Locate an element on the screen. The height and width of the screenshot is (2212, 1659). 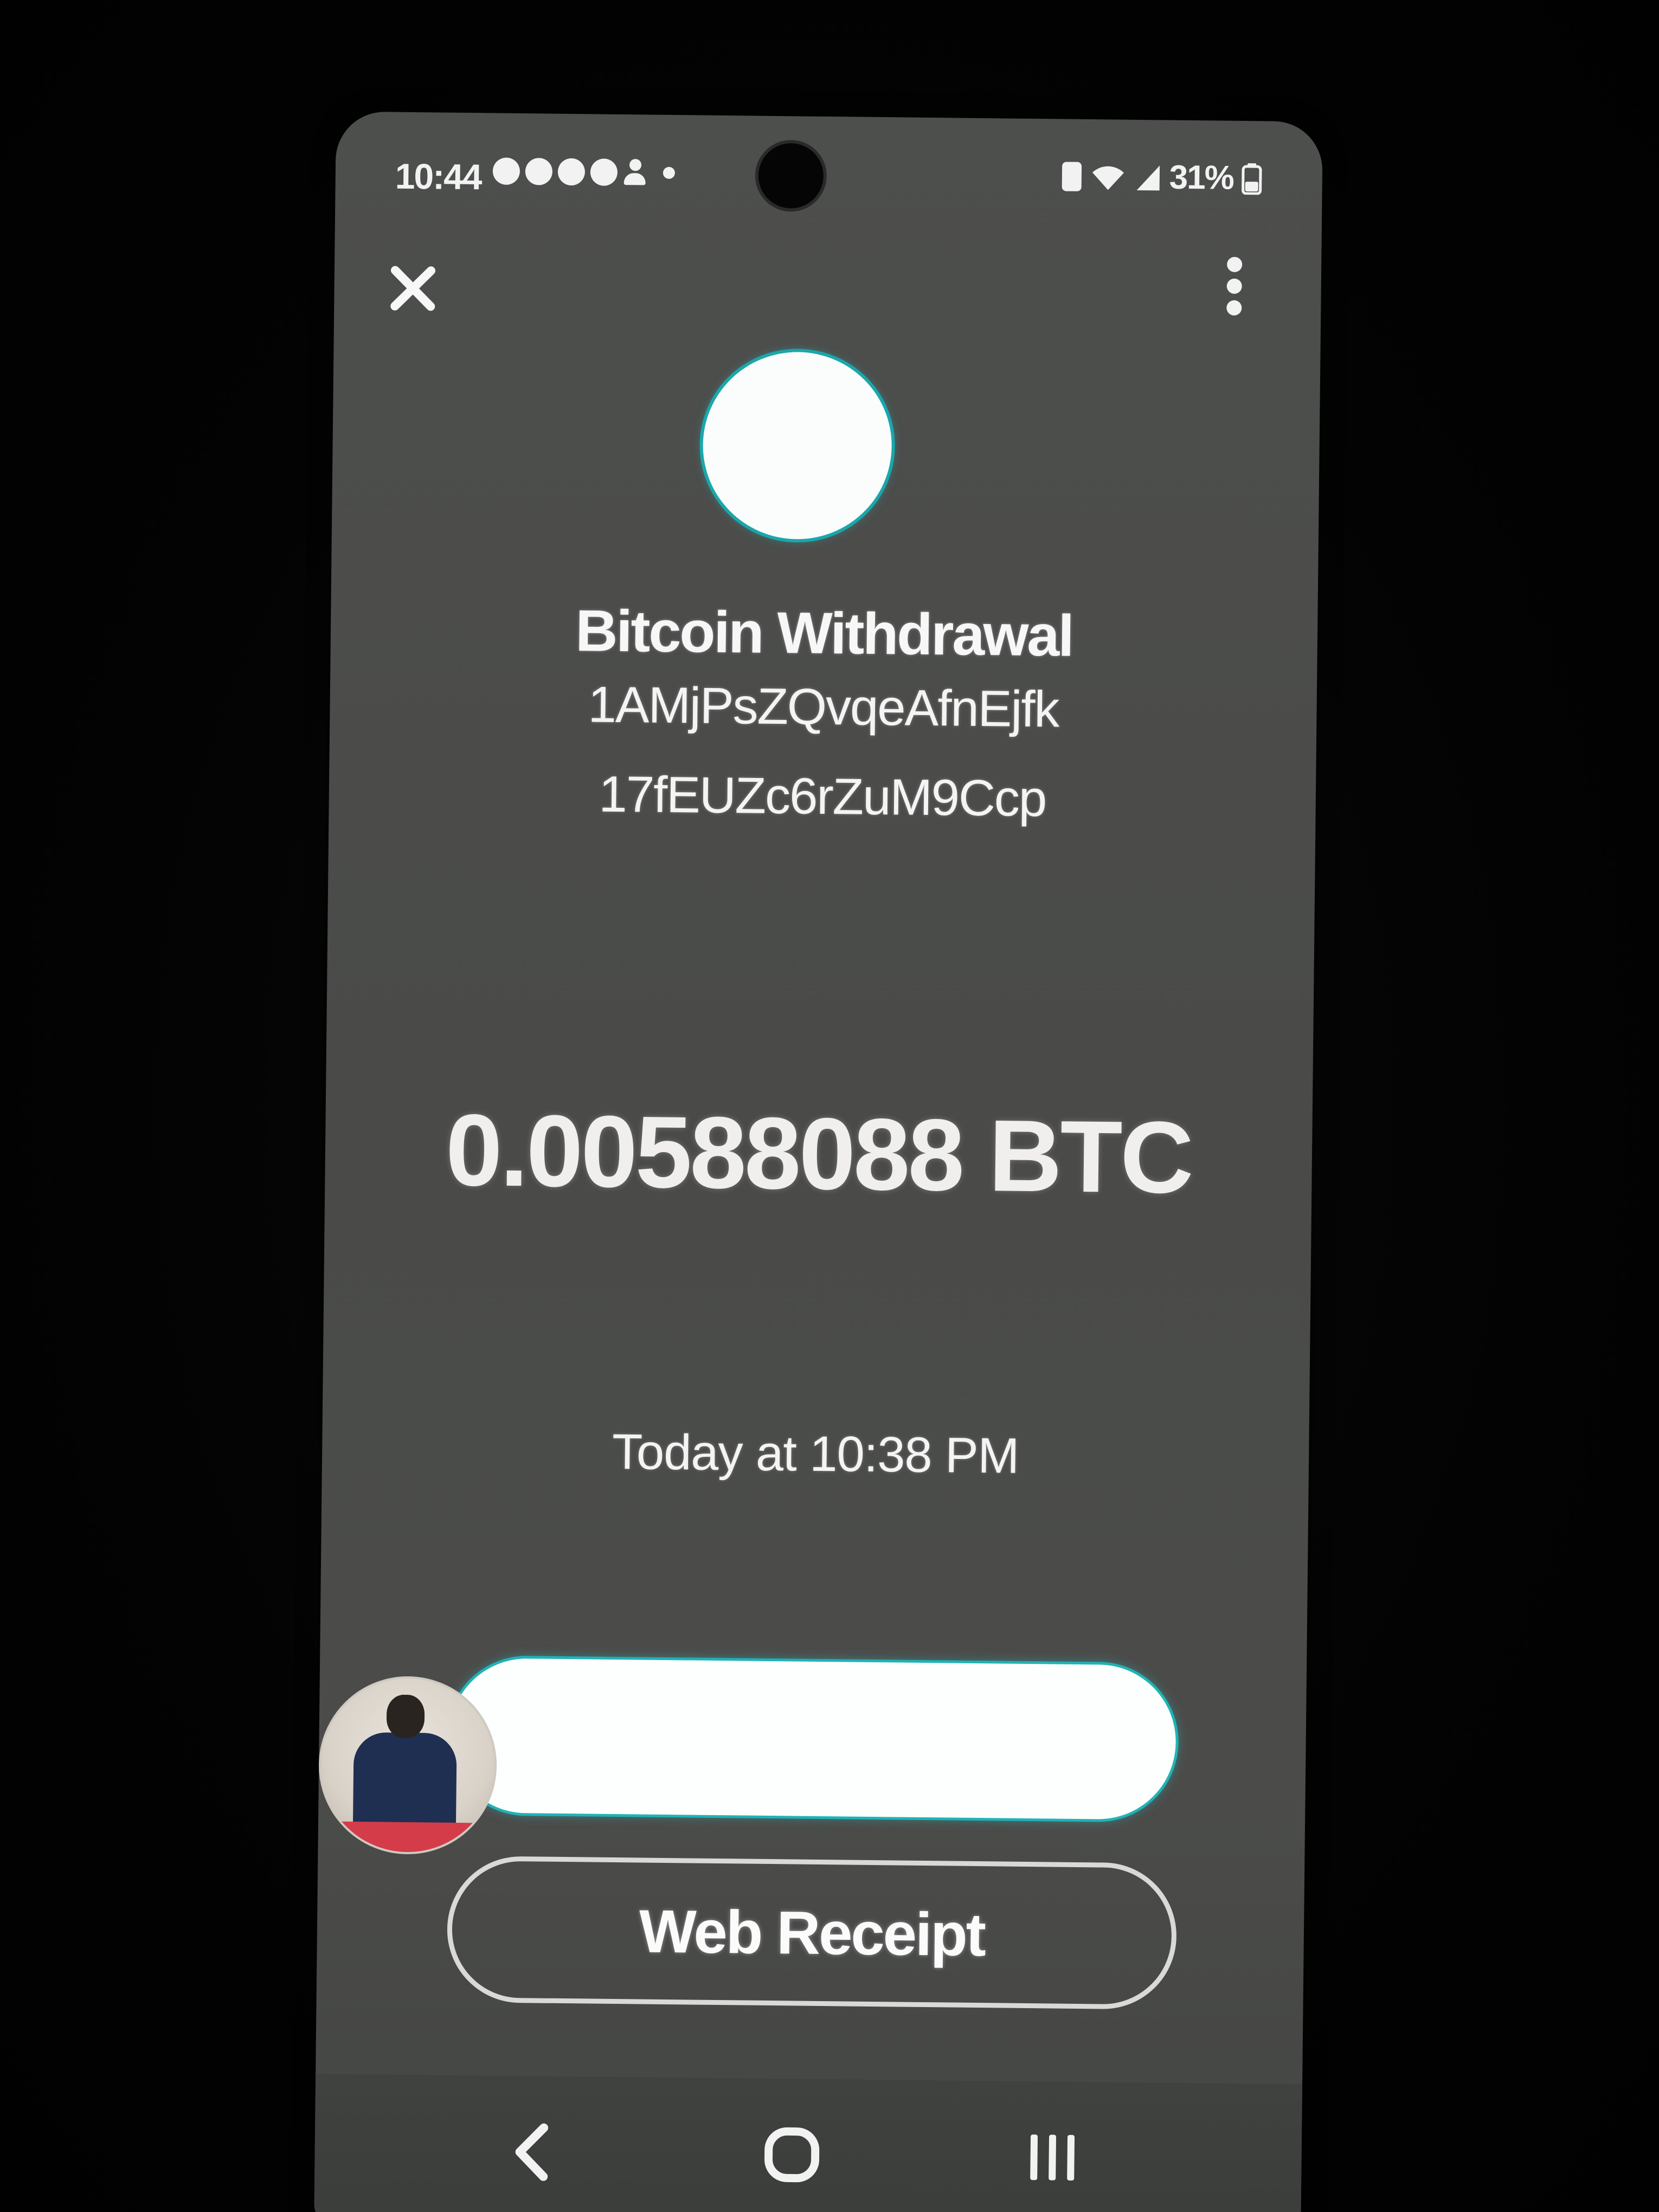
front-camera is located at coordinates (791, 176).